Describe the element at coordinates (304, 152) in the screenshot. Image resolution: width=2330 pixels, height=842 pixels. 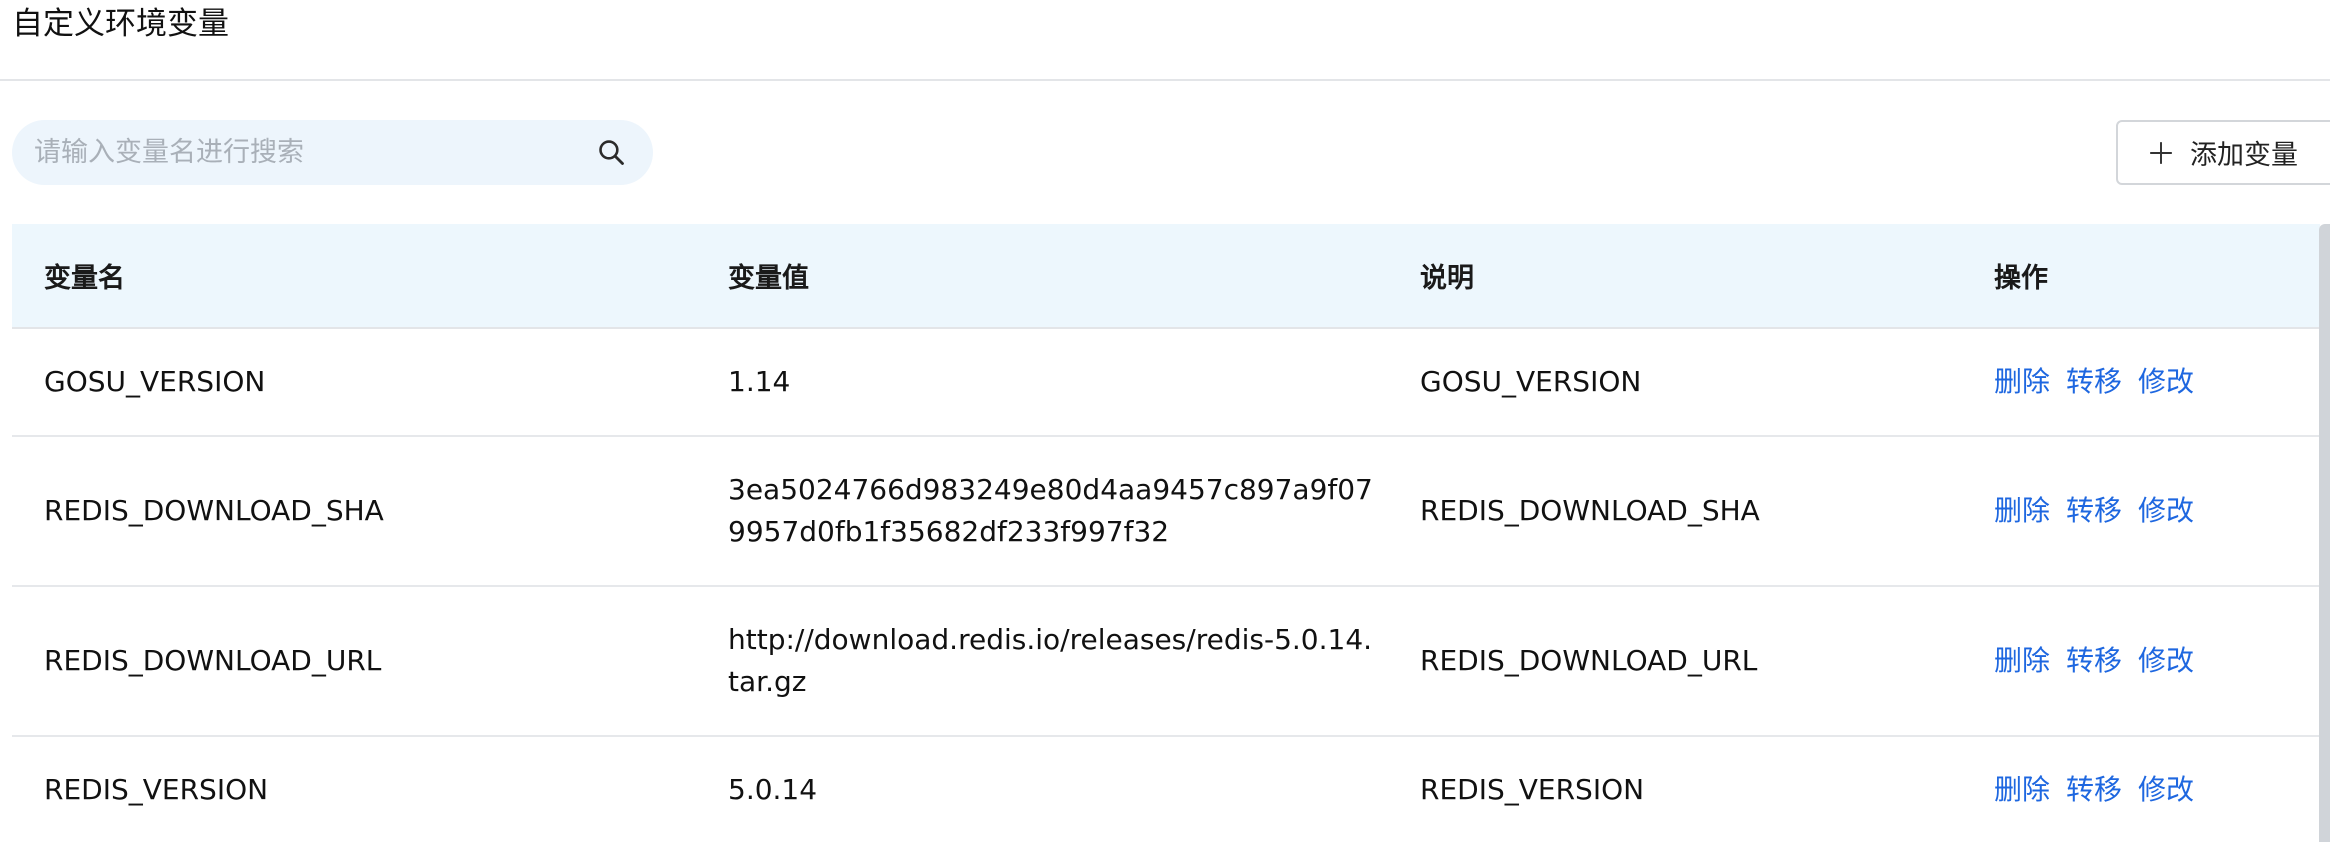
I see `search-input` at that location.